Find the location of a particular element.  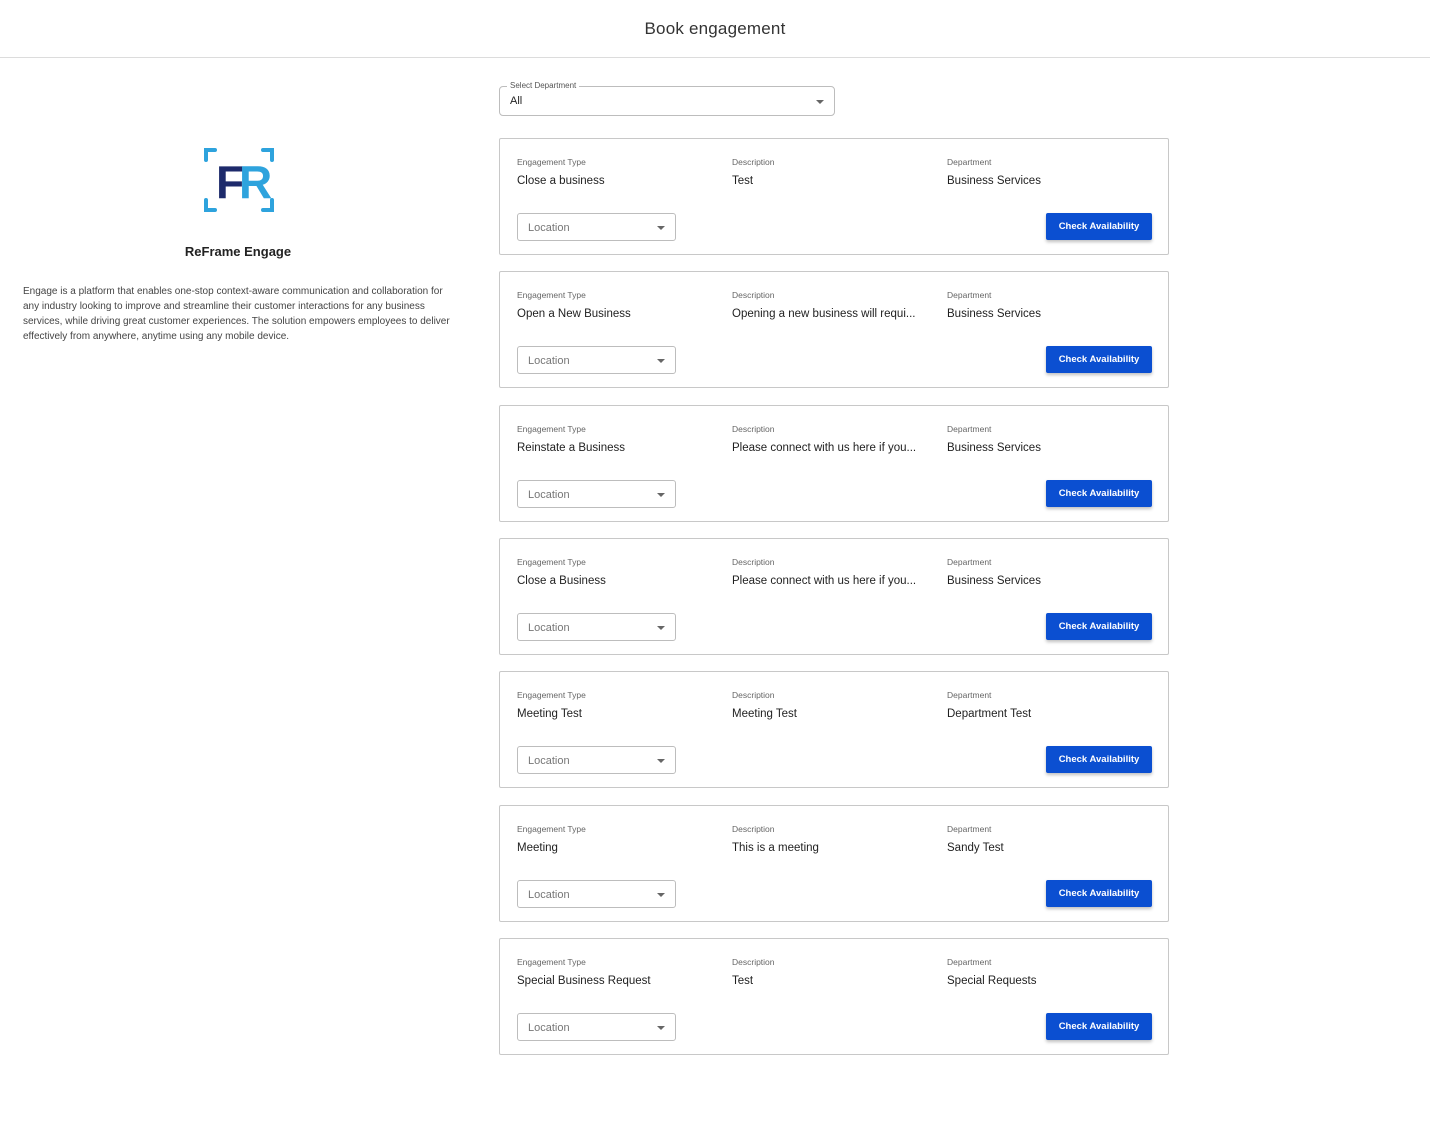

engagement-type-field: Engagement Type Close a business is located at coordinates (619, 172).